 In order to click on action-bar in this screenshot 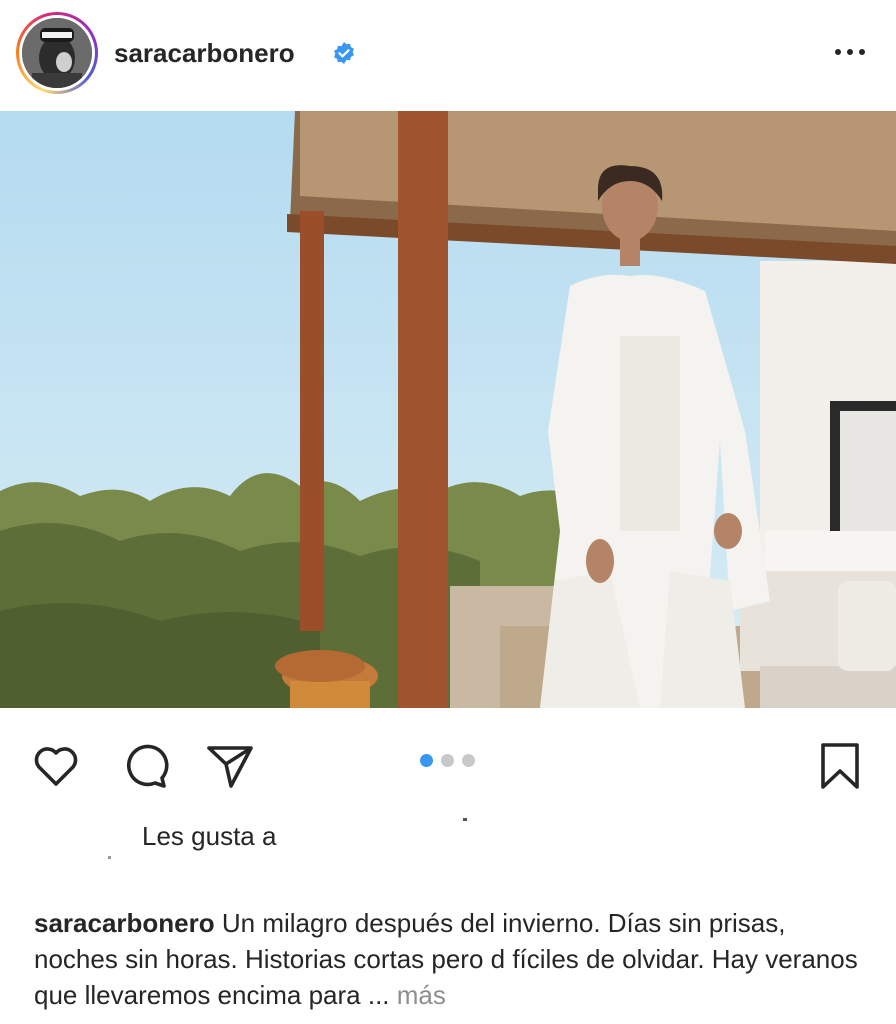, I will do `click(448, 763)`.